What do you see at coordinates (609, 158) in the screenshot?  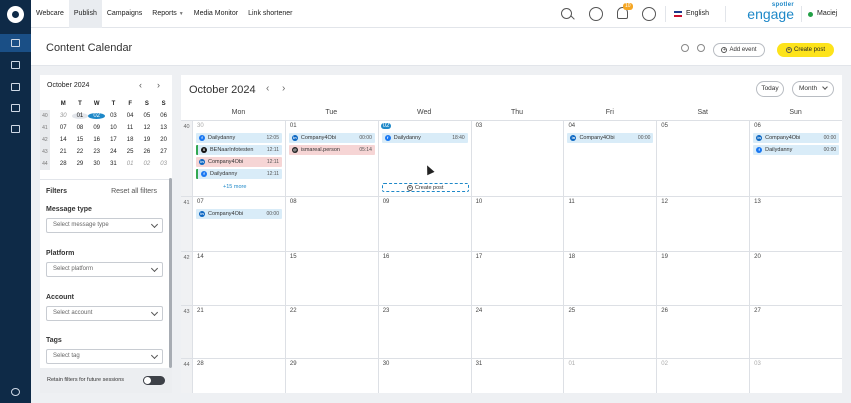 I see `day-cell: 04 in Company4Obi 00:00` at bounding box center [609, 158].